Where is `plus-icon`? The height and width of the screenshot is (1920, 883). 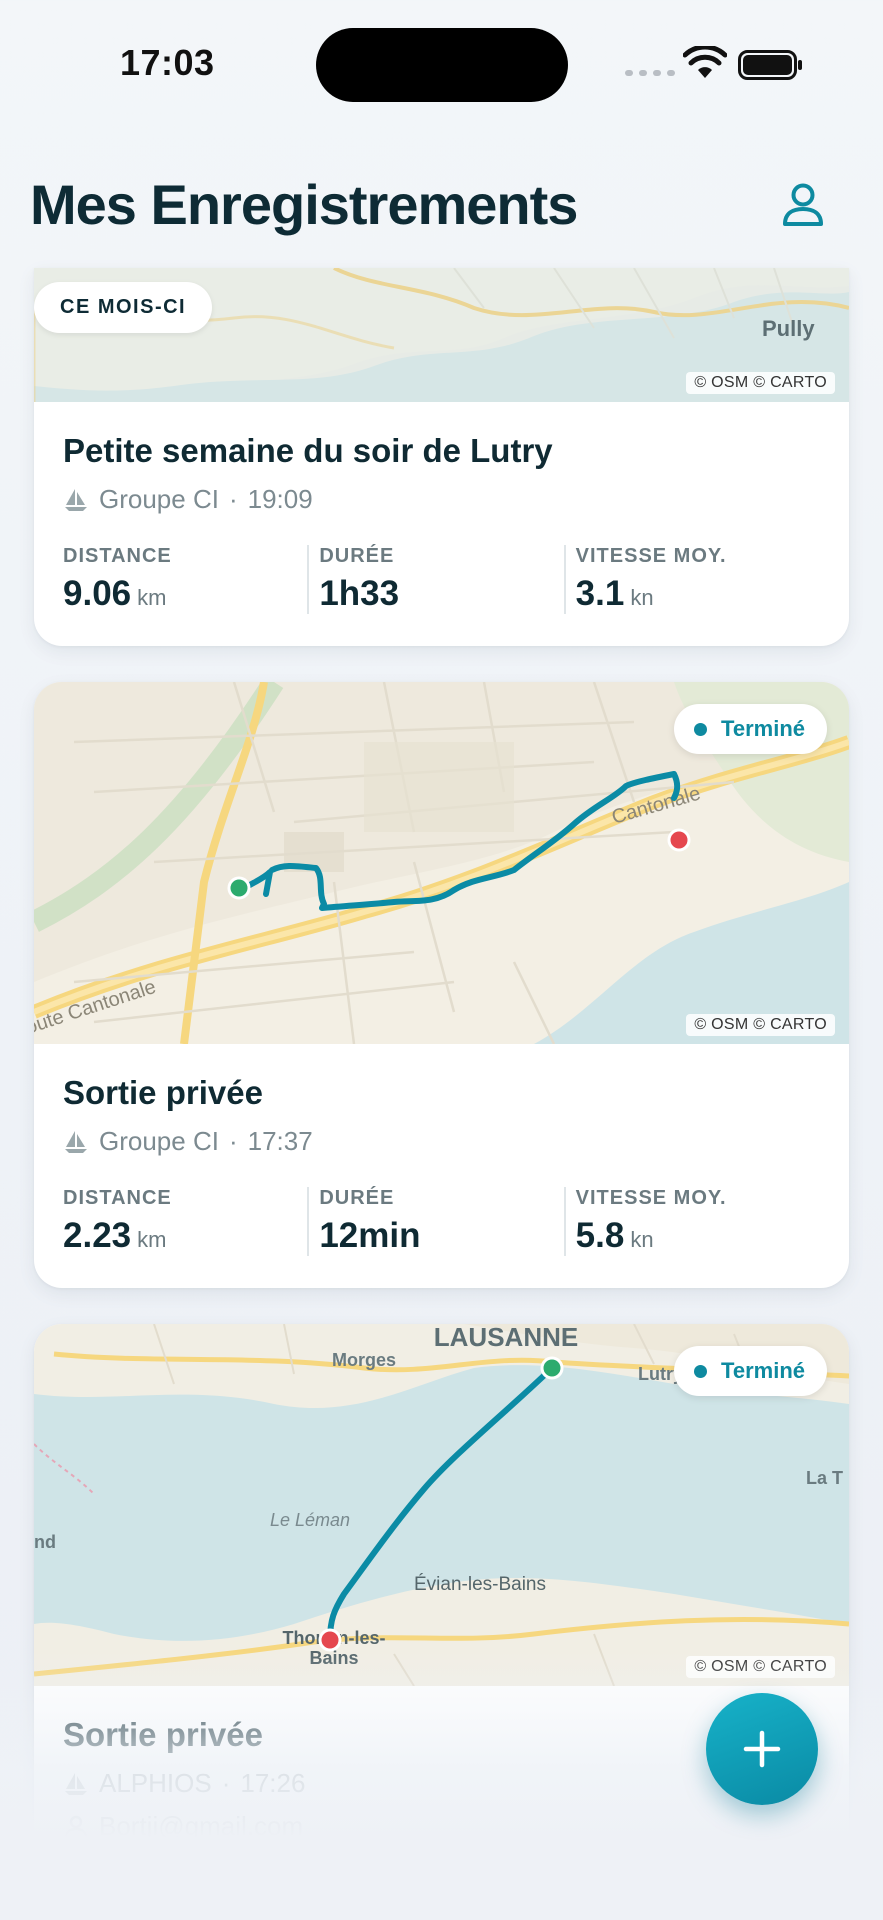
plus-icon is located at coordinates (762, 1749).